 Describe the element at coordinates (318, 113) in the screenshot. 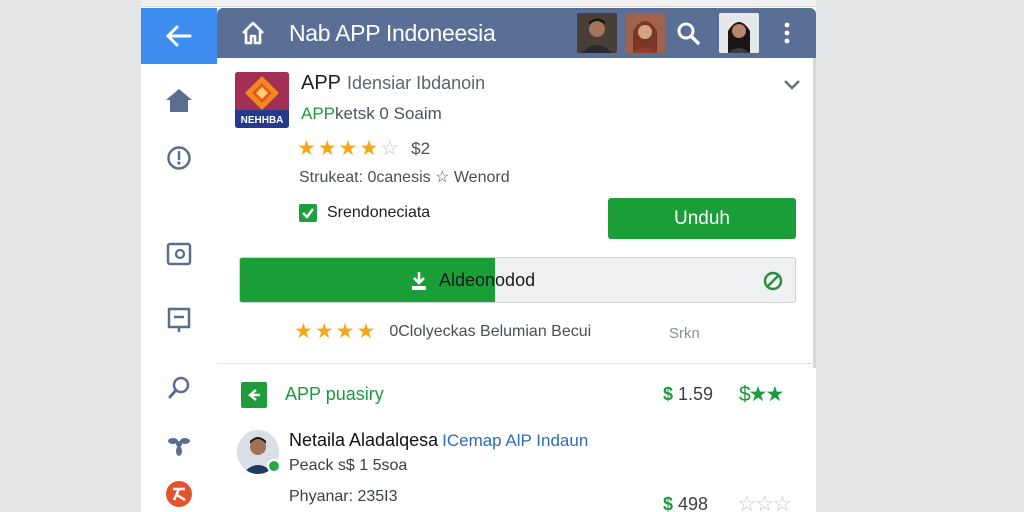

I see `developer-prefix: APP` at that location.